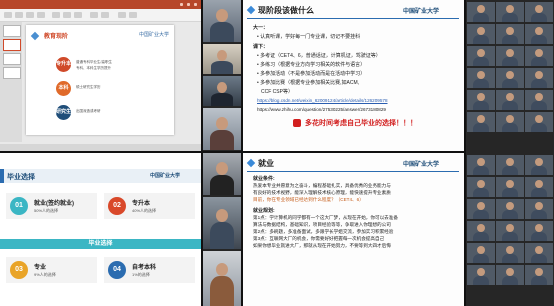  What do you see at coordinates (319, 238) in the screenshot?
I see `doc-line: 第3点：互联网大厂的机会，你需要好好把握每一次机会提高自己` at bounding box center [319, 238].